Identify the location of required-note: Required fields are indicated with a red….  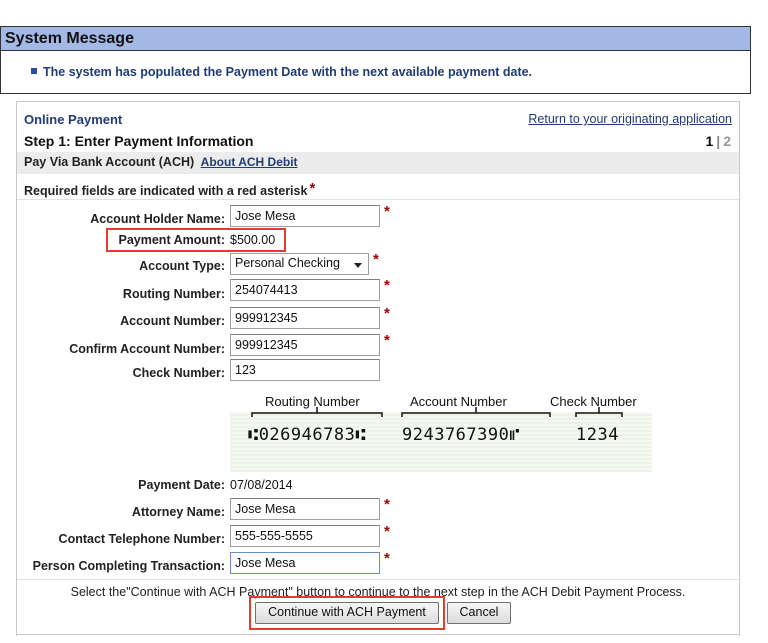
(169, 189).